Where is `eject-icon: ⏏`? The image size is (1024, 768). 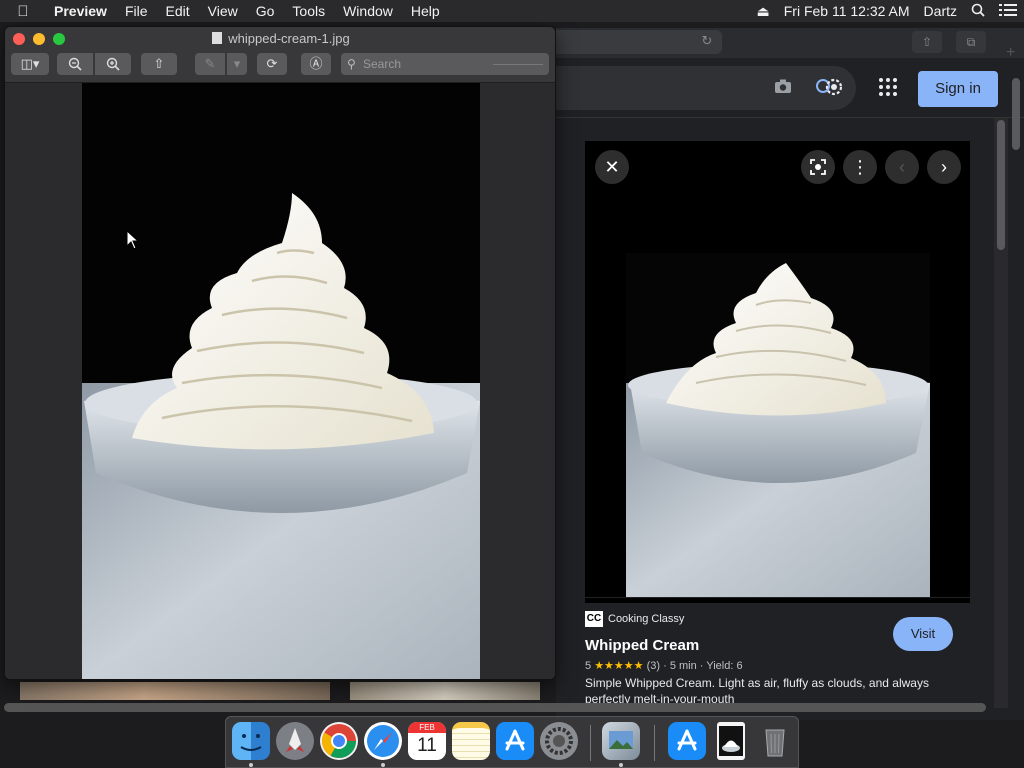
eject-icon: ⏏ is located at coordinates (763, 11).